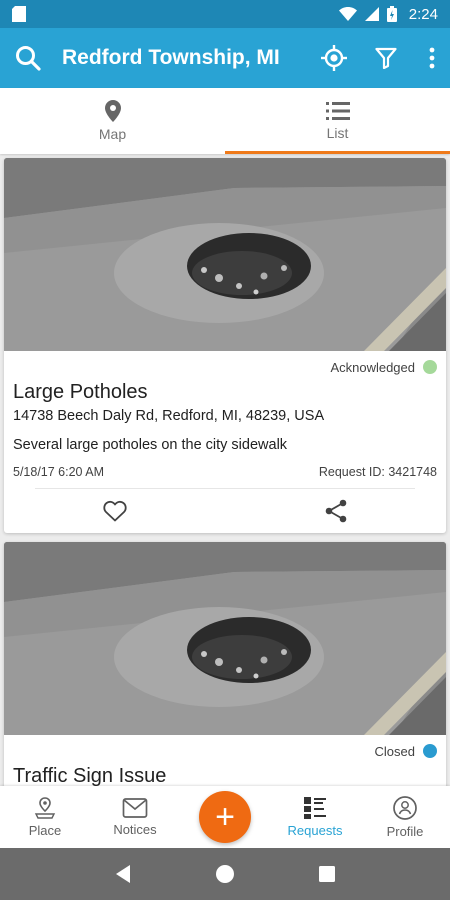  What do you see at coordinates (377, 472) in the screenshot?
I see `request-id: Request ID: 3421748` at bounding box center [377, 472].